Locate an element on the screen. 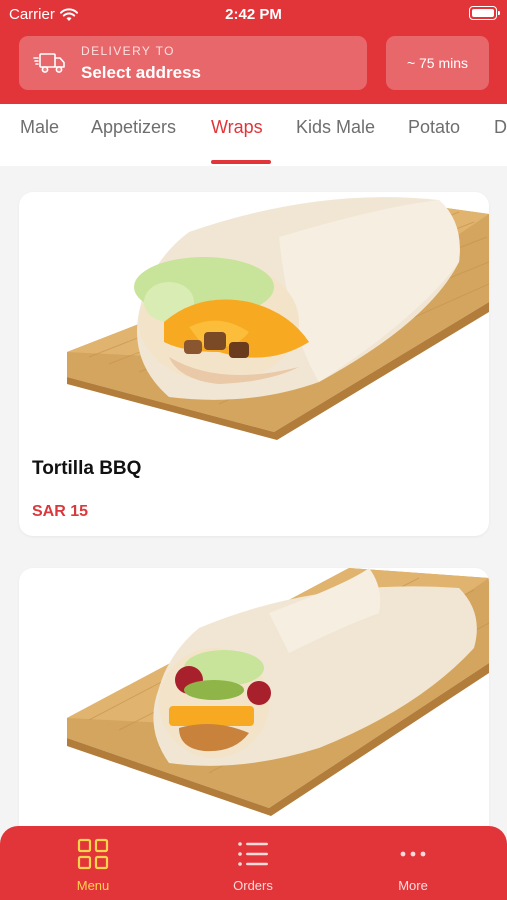 This screenshot has height=900, width=507. bottom-navigation: Menu Orders More is located at coordinates (253, 863).